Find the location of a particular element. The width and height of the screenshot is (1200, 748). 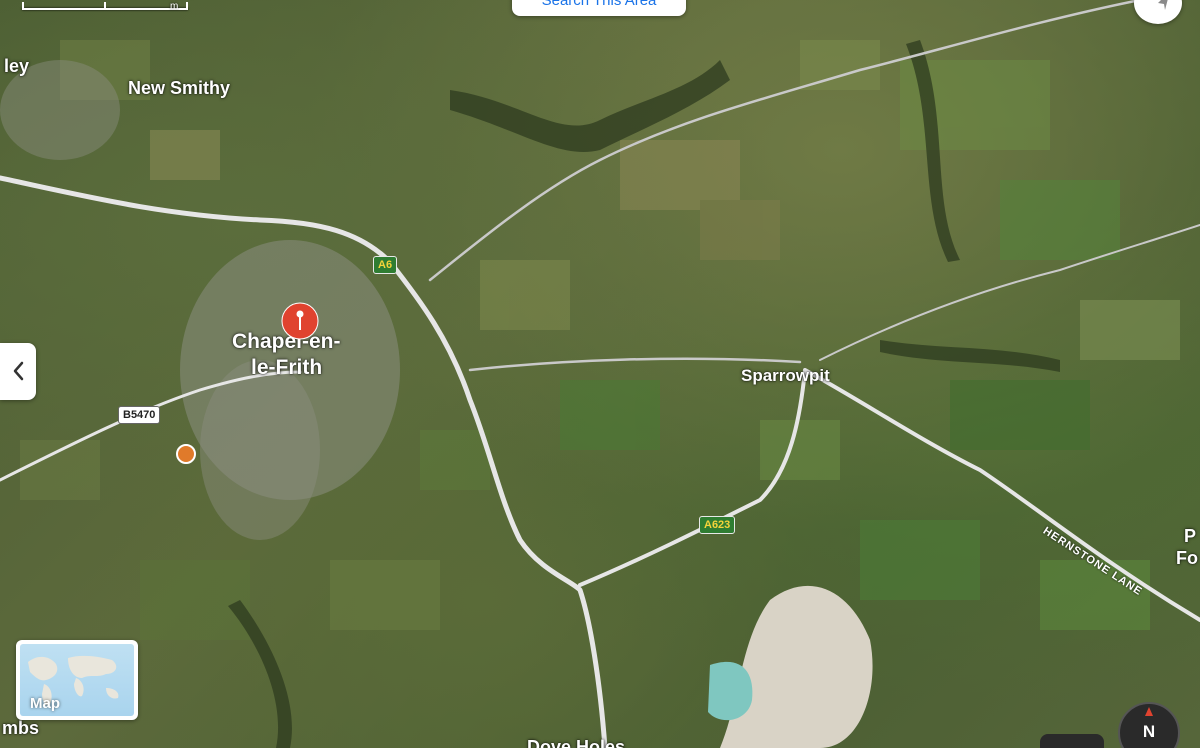

place-label-p: P is located at coordinates (1190, 536).